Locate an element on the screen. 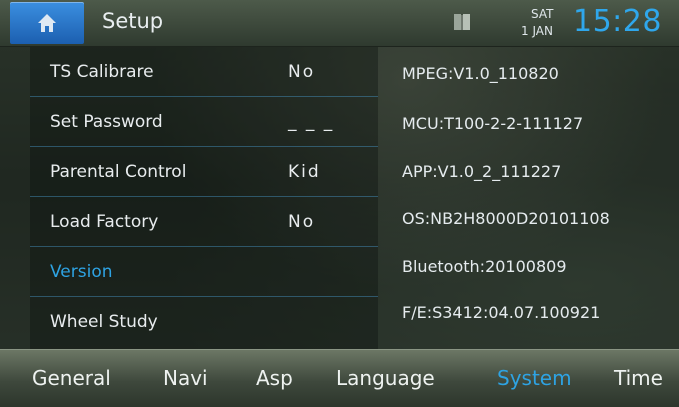 The width and height of the screenshot is (679, 407). version-os: OS:NB2H8000D20101108 is located at coordinates (506, 218).